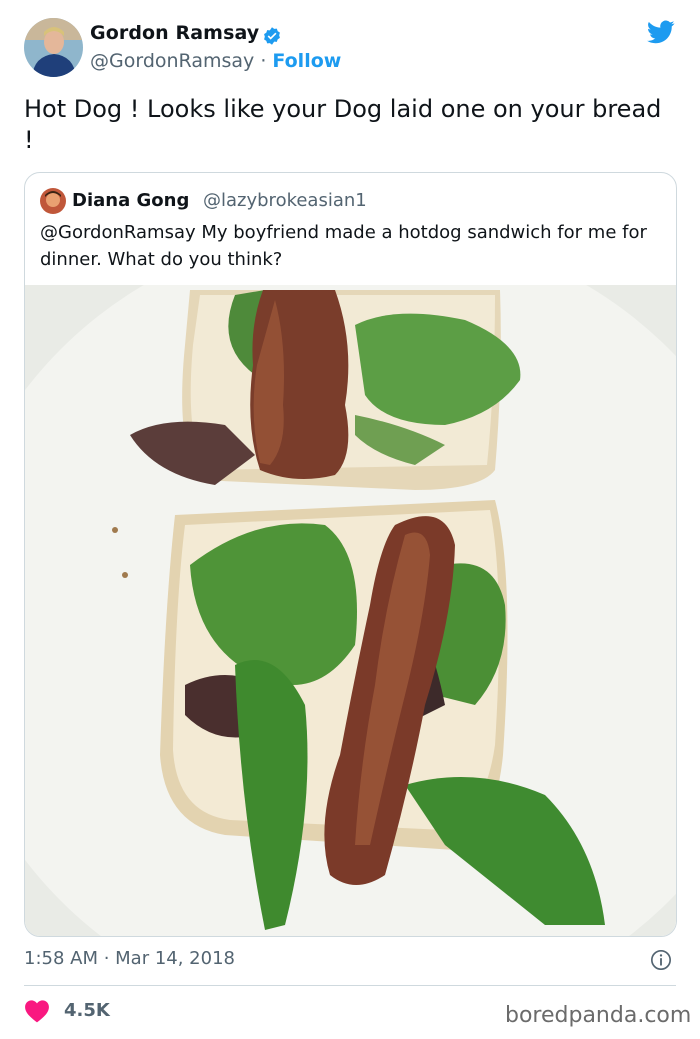  I want to click on divider, so click(350, 985).